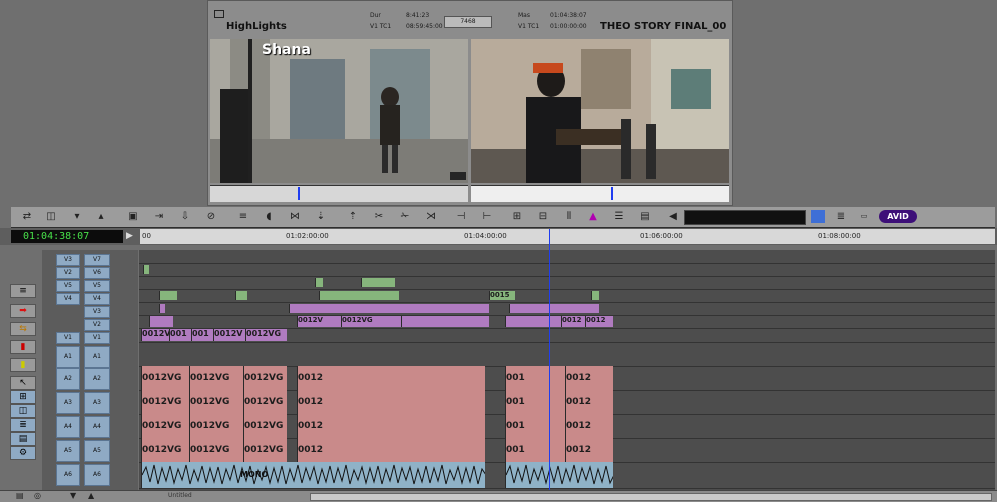 The height and width of the screenshot is (502, 997). Describe the element at coordinates (600, 193) in the screenshot. I see `record-position-bar` at that location.